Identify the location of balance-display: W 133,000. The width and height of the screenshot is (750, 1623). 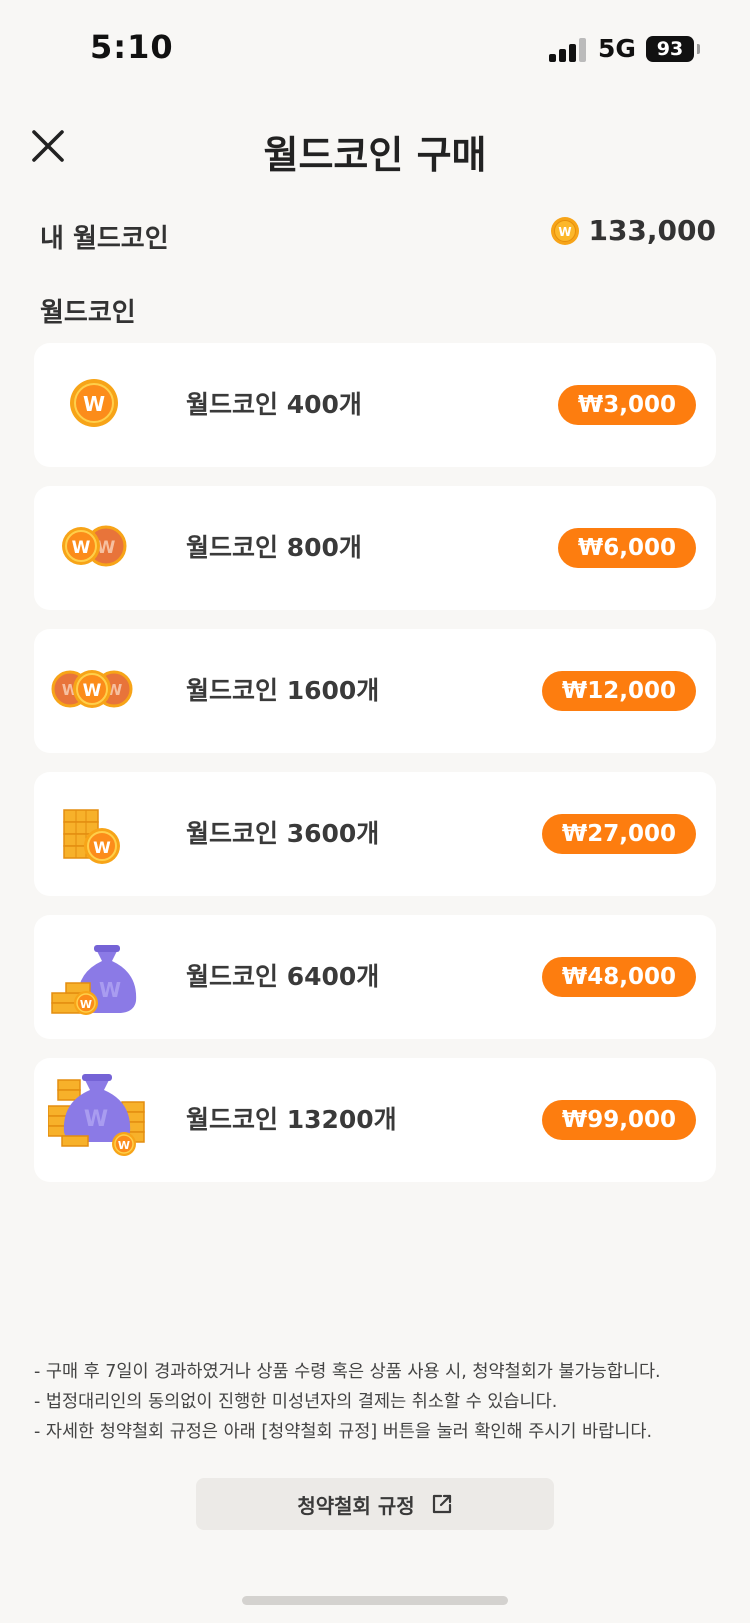
(633, 230).